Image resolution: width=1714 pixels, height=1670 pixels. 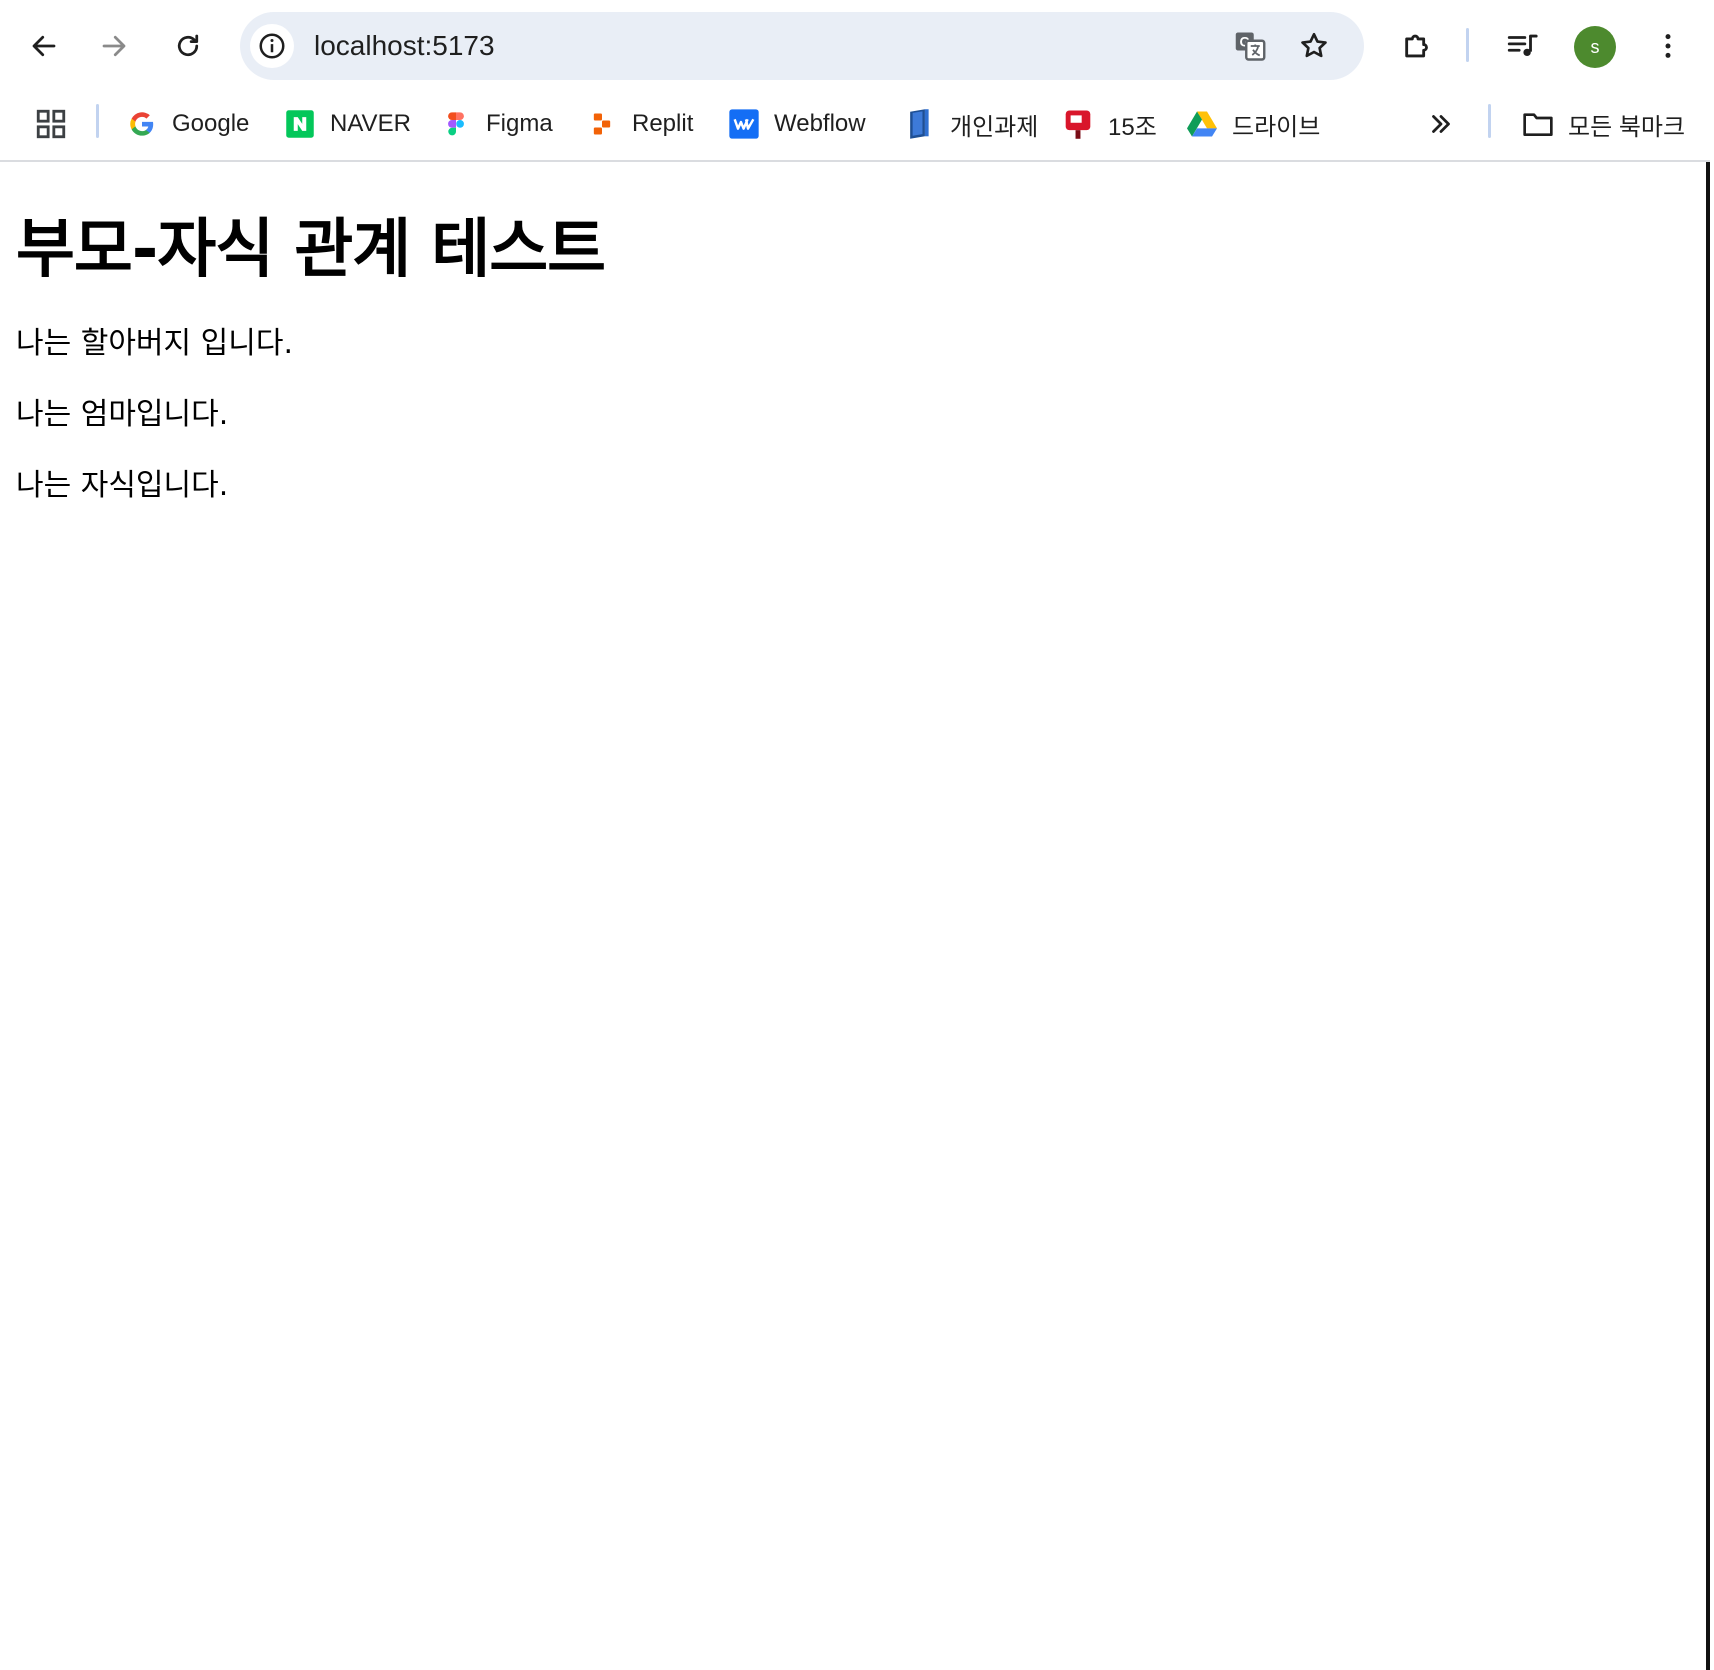 I want to click on puzzle-icon, so click(x=1416, y=46).